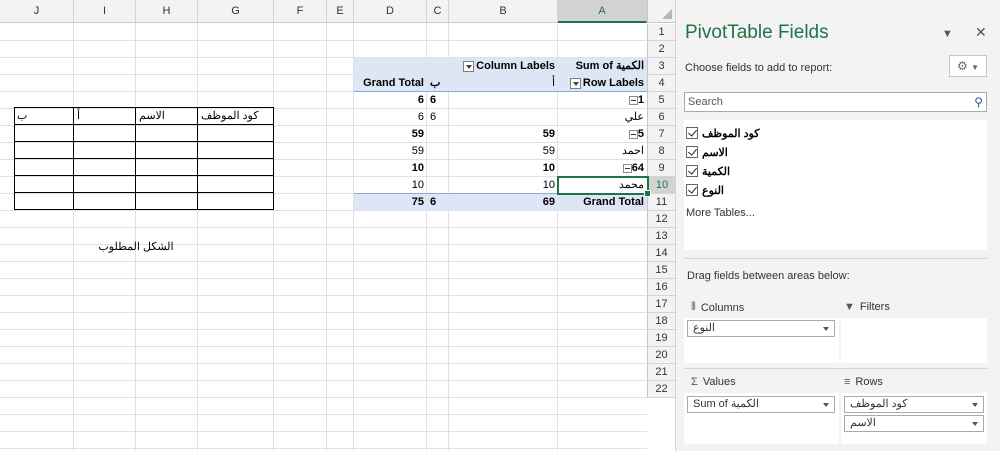 Image resolution: width=1000 pixels, height=451 pixels. What do you see at coordinates (661, 117) in the screenshot?
I see `row-header-6: 6` at bounding box center [661, 117].